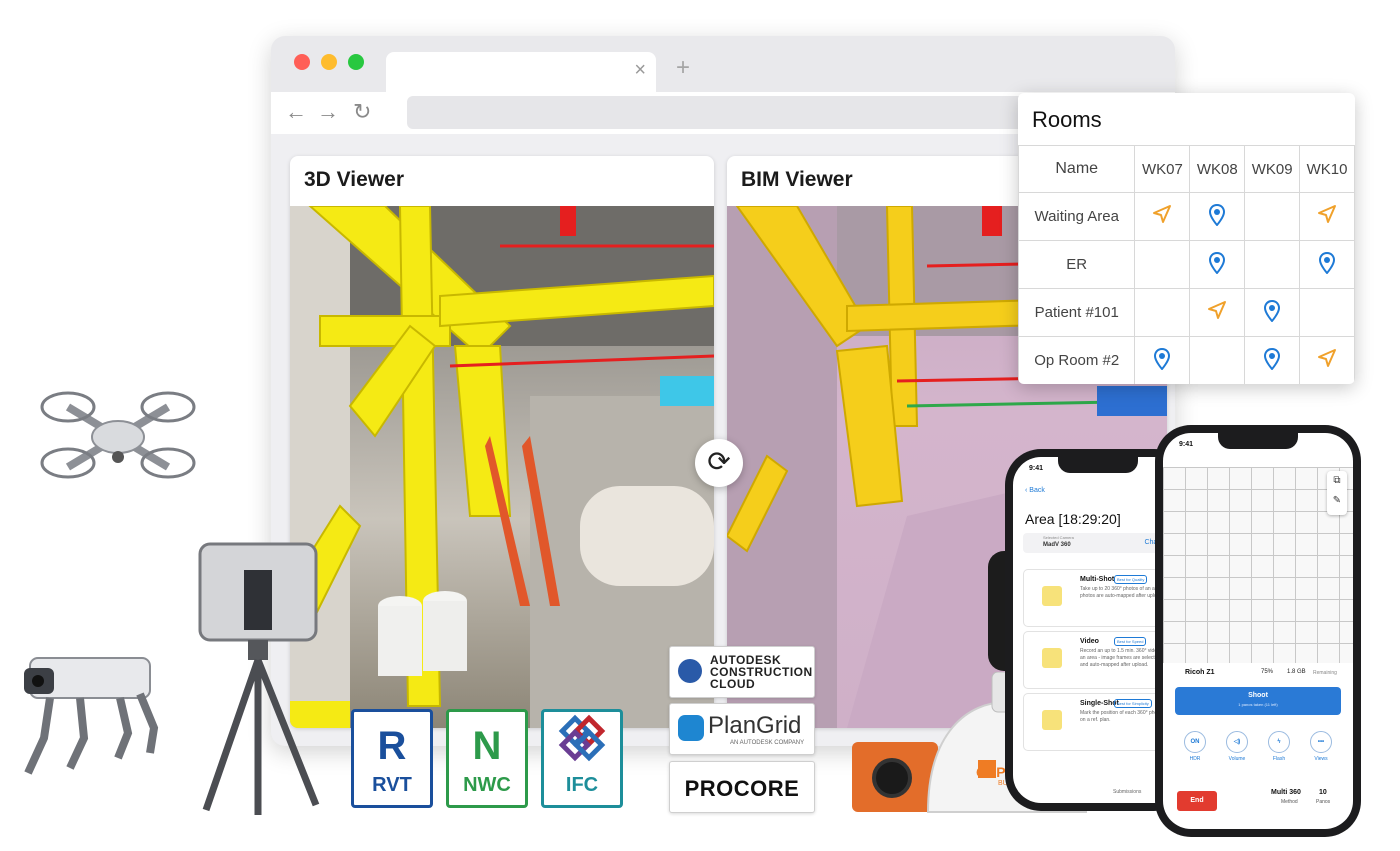  Describe the element at coordinates (296, 112) in the screenshot. I see `back-arrow-icon: ←` at that location.